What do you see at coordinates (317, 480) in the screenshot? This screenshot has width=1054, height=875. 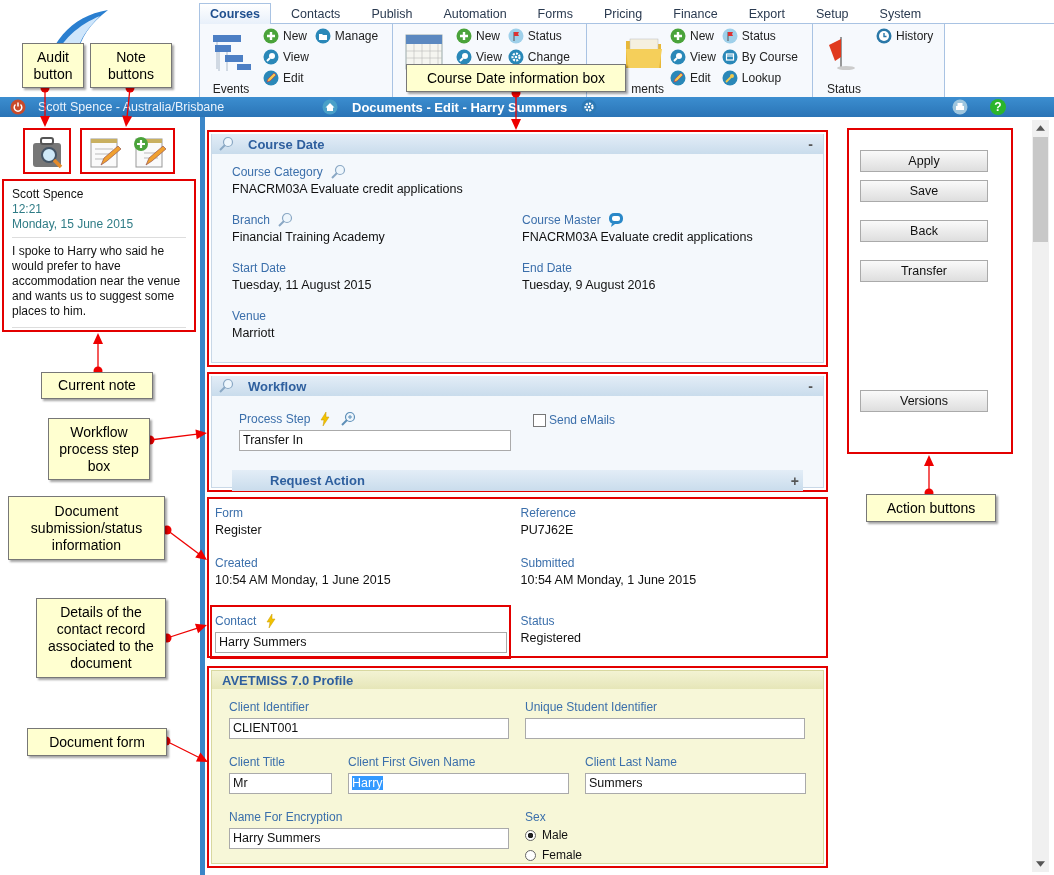 I see `subsection-title: Request Action` at bounding box center [317, 480].